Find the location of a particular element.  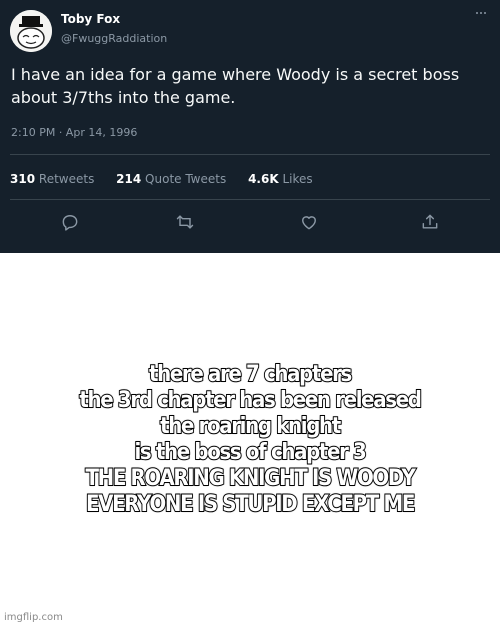

retweet-button is located at coordinates (185, 222).